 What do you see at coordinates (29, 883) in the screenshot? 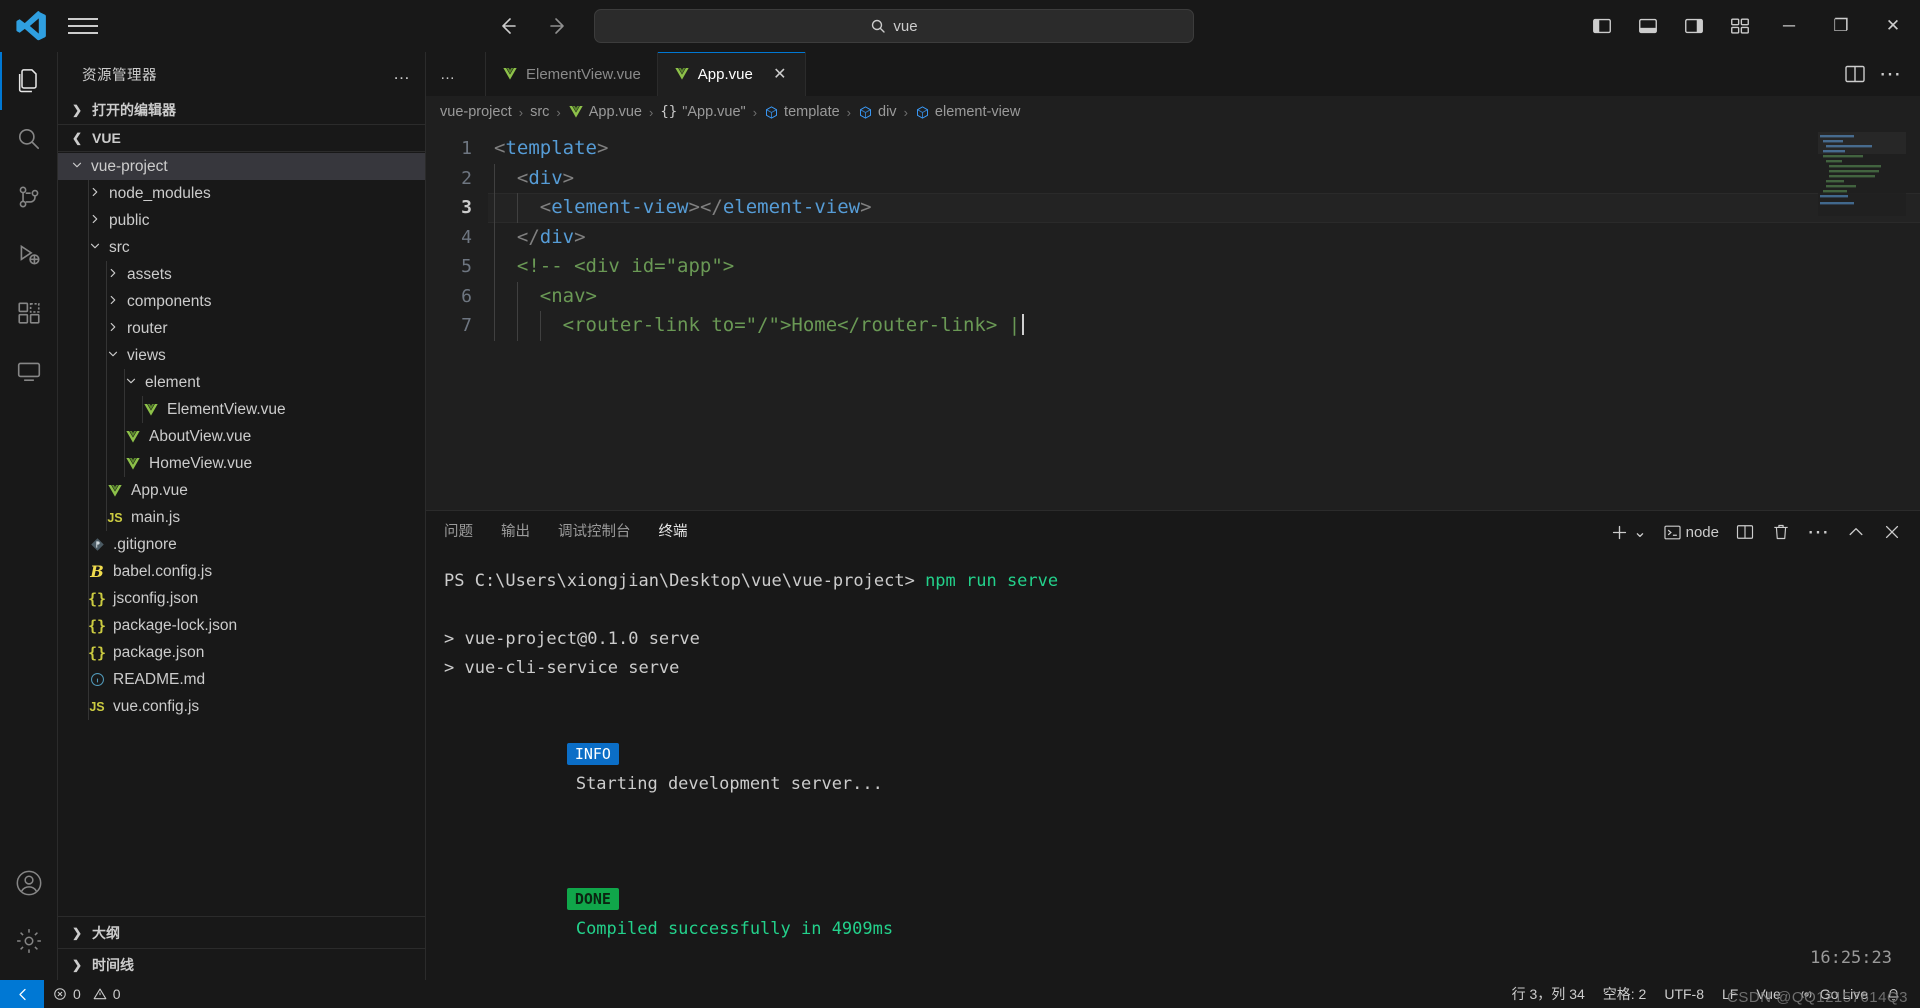
I see `activity-bar-item-accounts` at bounding box center [29, 883].